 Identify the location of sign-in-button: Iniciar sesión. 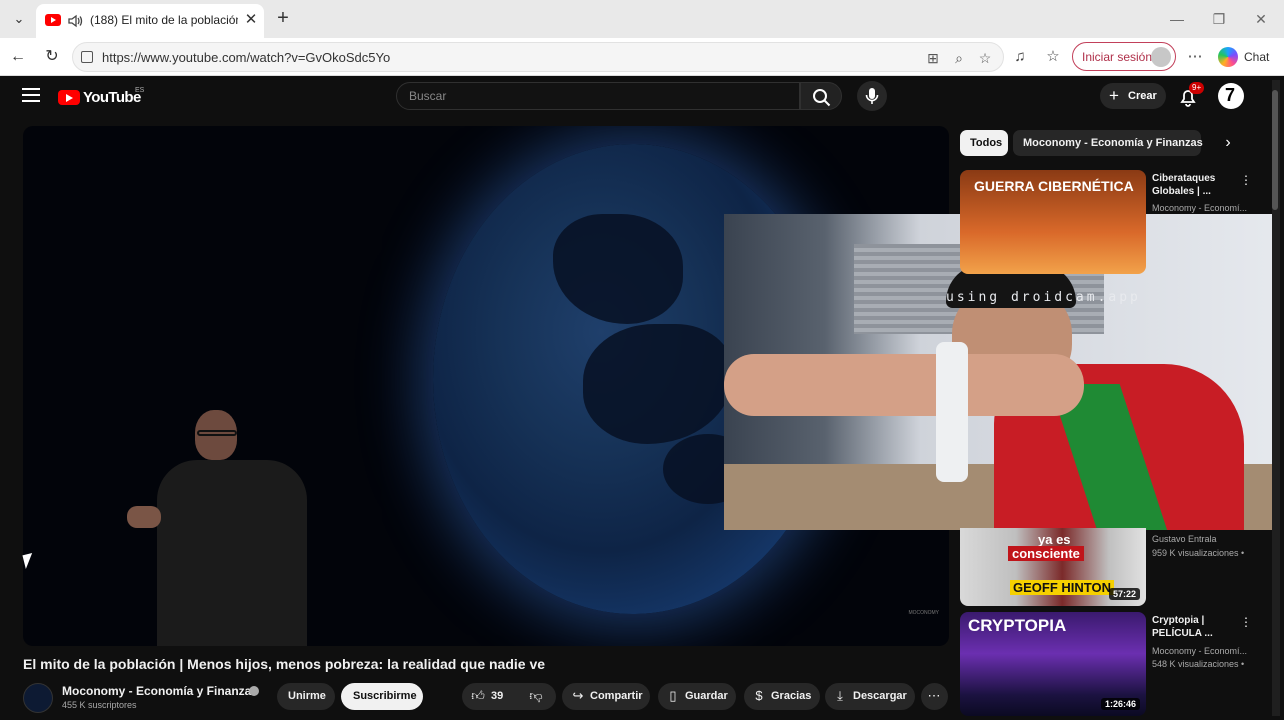
(1124, 56).